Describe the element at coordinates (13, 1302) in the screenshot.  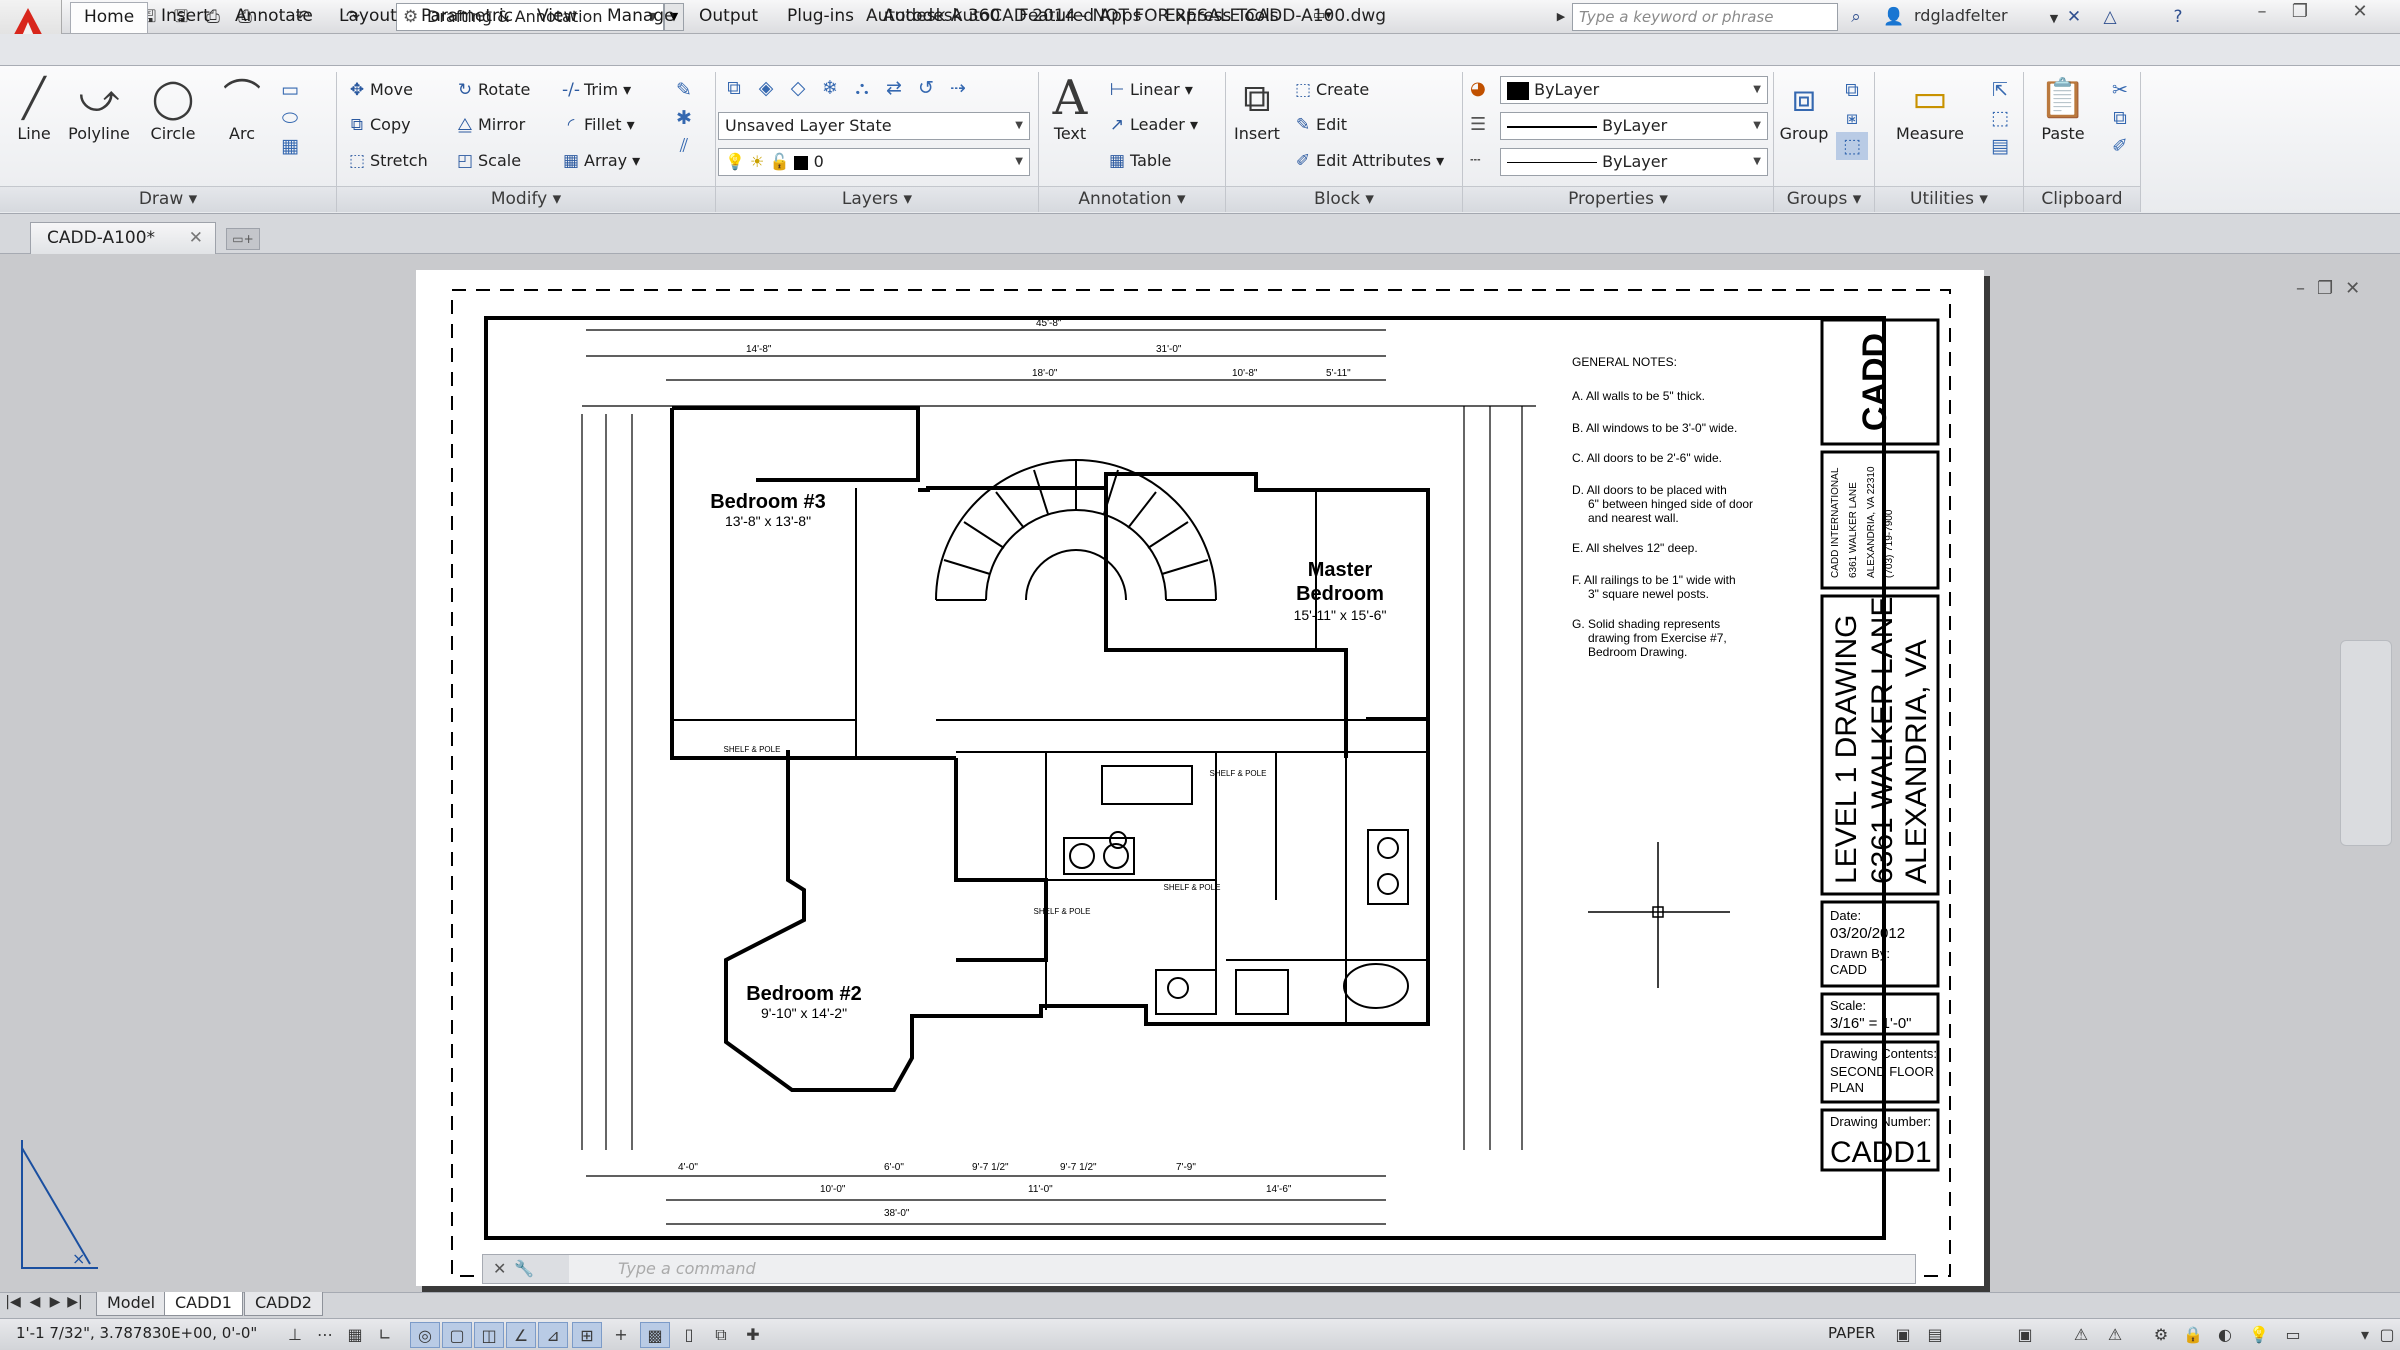
I see `first-layout-icon: |◀` at that location.